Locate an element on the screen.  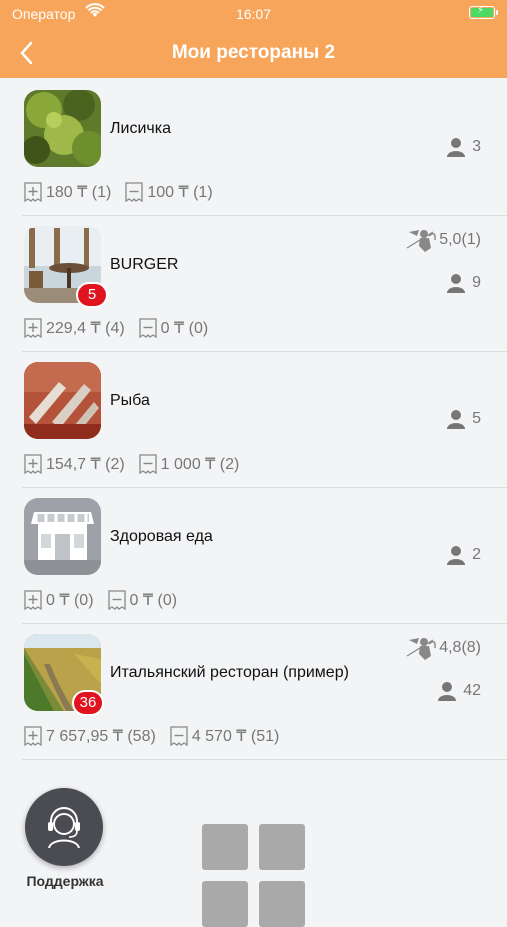
status-bar: Оператор 16:07 ⚡ is located at coordinates (253, 13).